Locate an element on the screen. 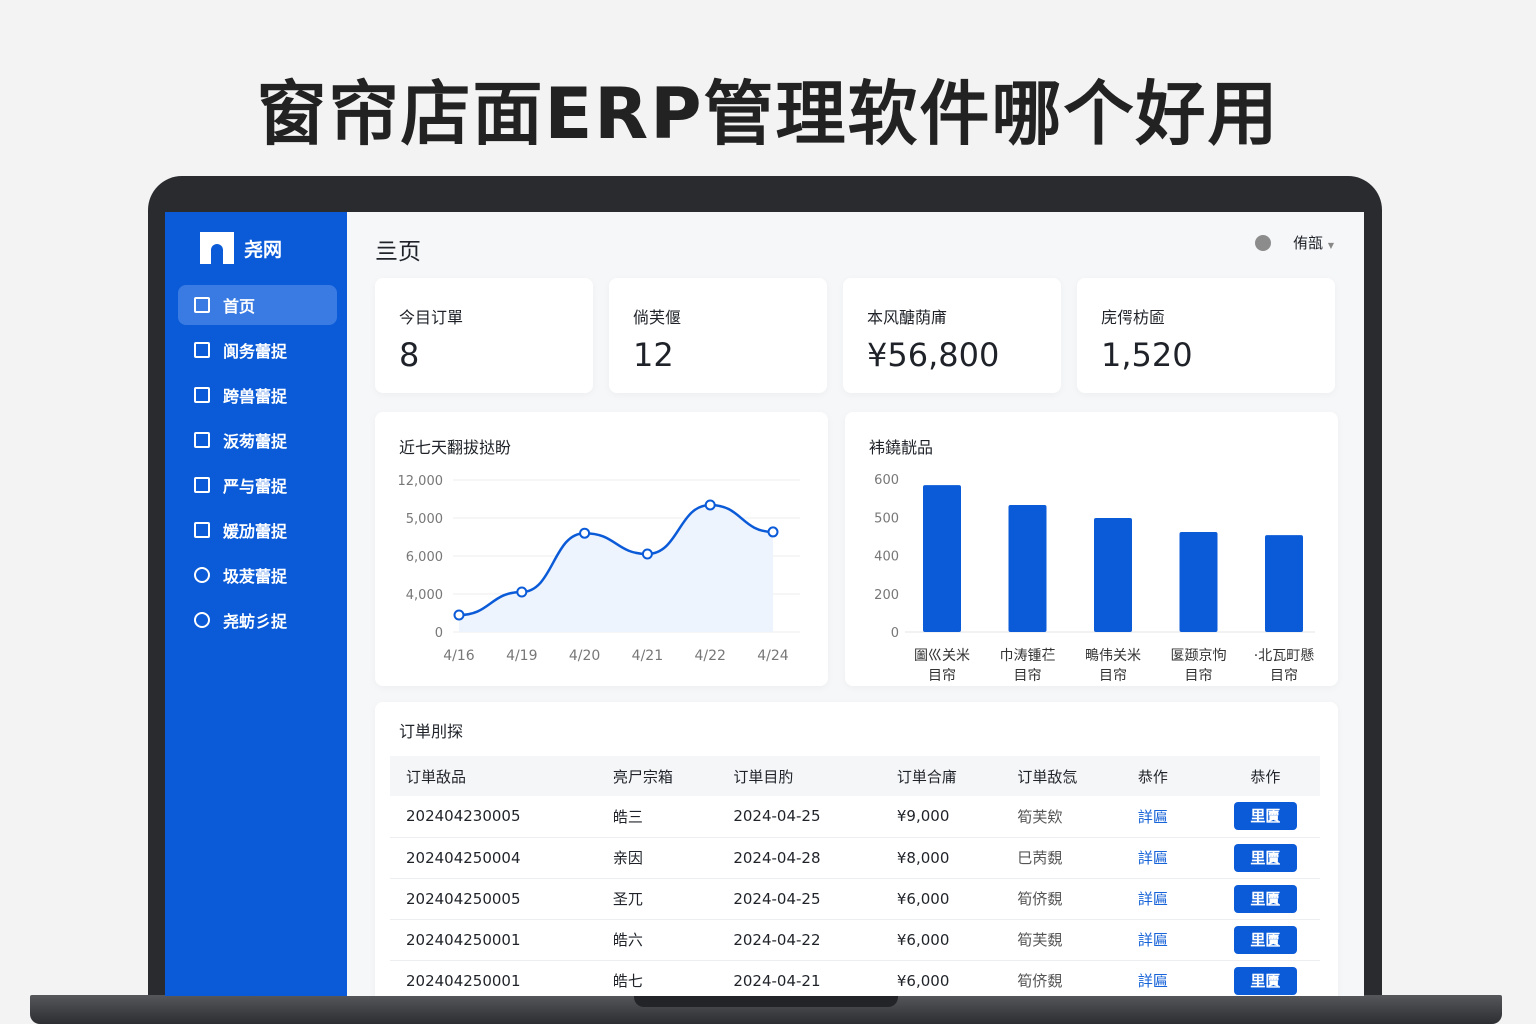  x-tick-label: 巾涛锺芢 is located at coordinates (1028, 656).